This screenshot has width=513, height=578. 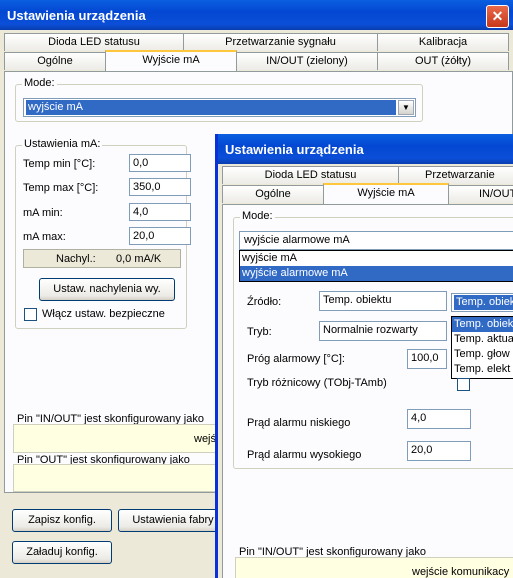 What do you see at coordinates (406, 107) in the screenshot?
I see `chevron-down-icon: ▼` at bounding box center [406, 107].